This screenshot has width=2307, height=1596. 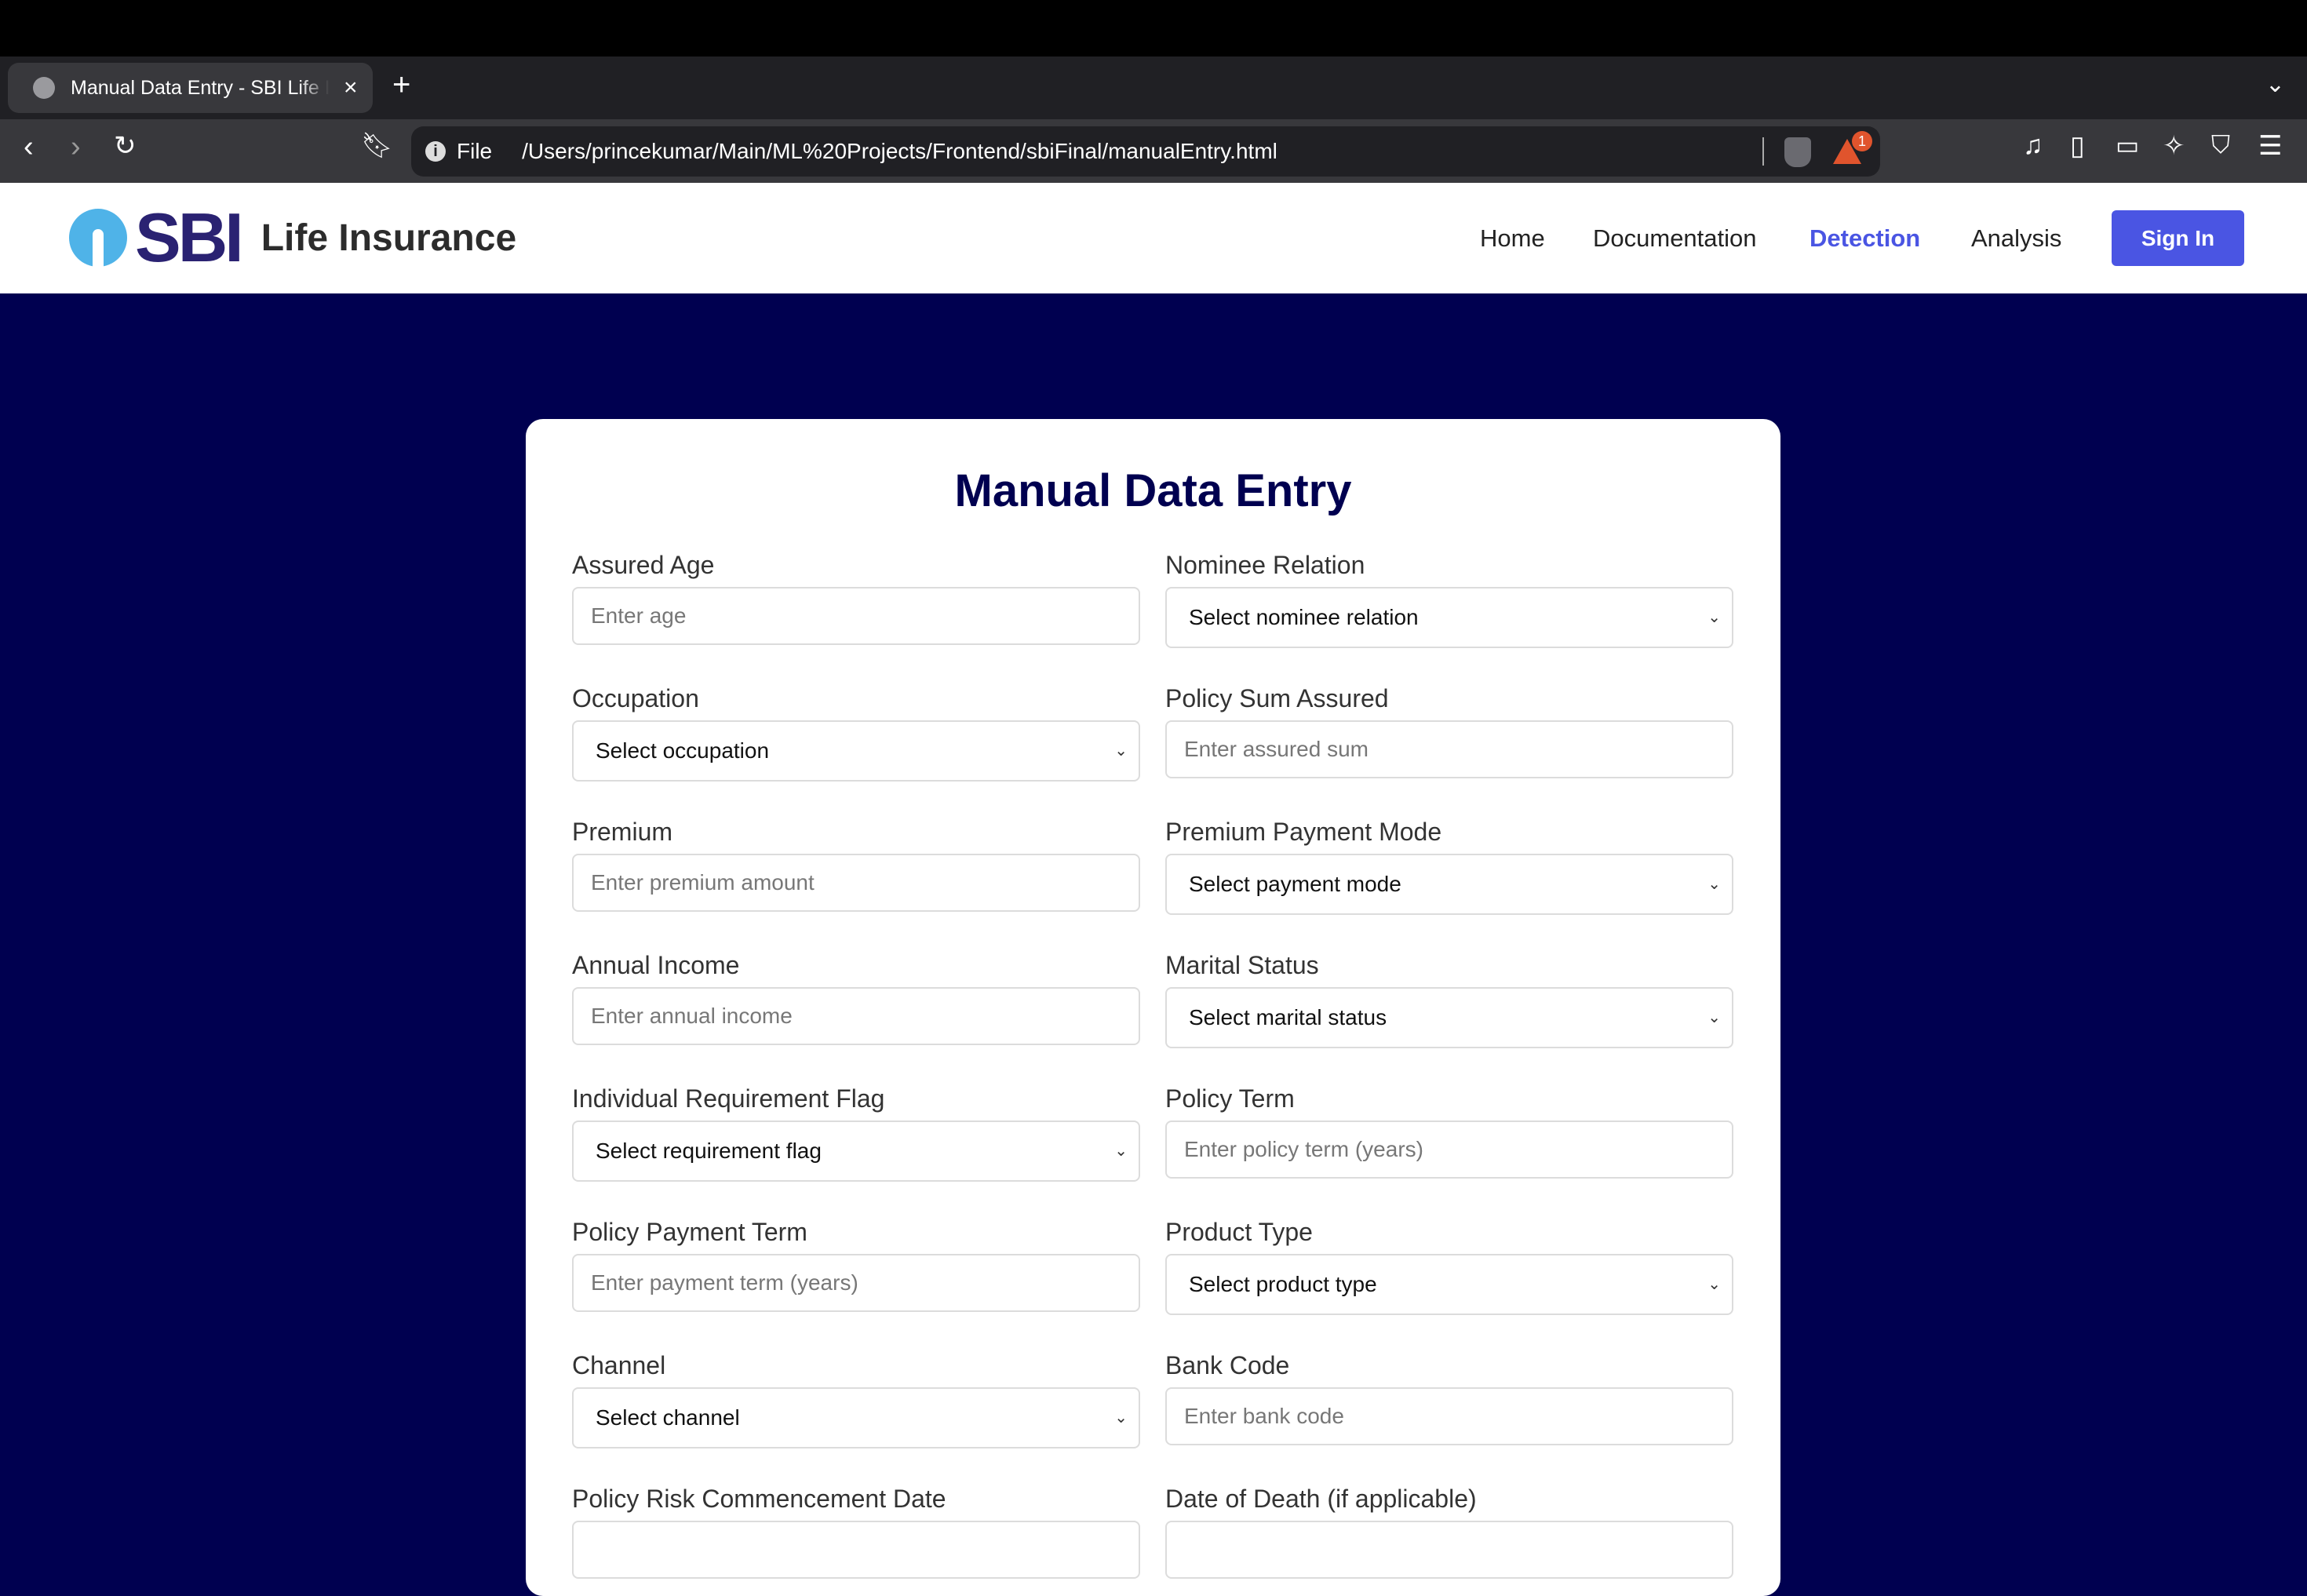 I want to click on nav-analysis: Analysis, so click(x=2016, y=238).